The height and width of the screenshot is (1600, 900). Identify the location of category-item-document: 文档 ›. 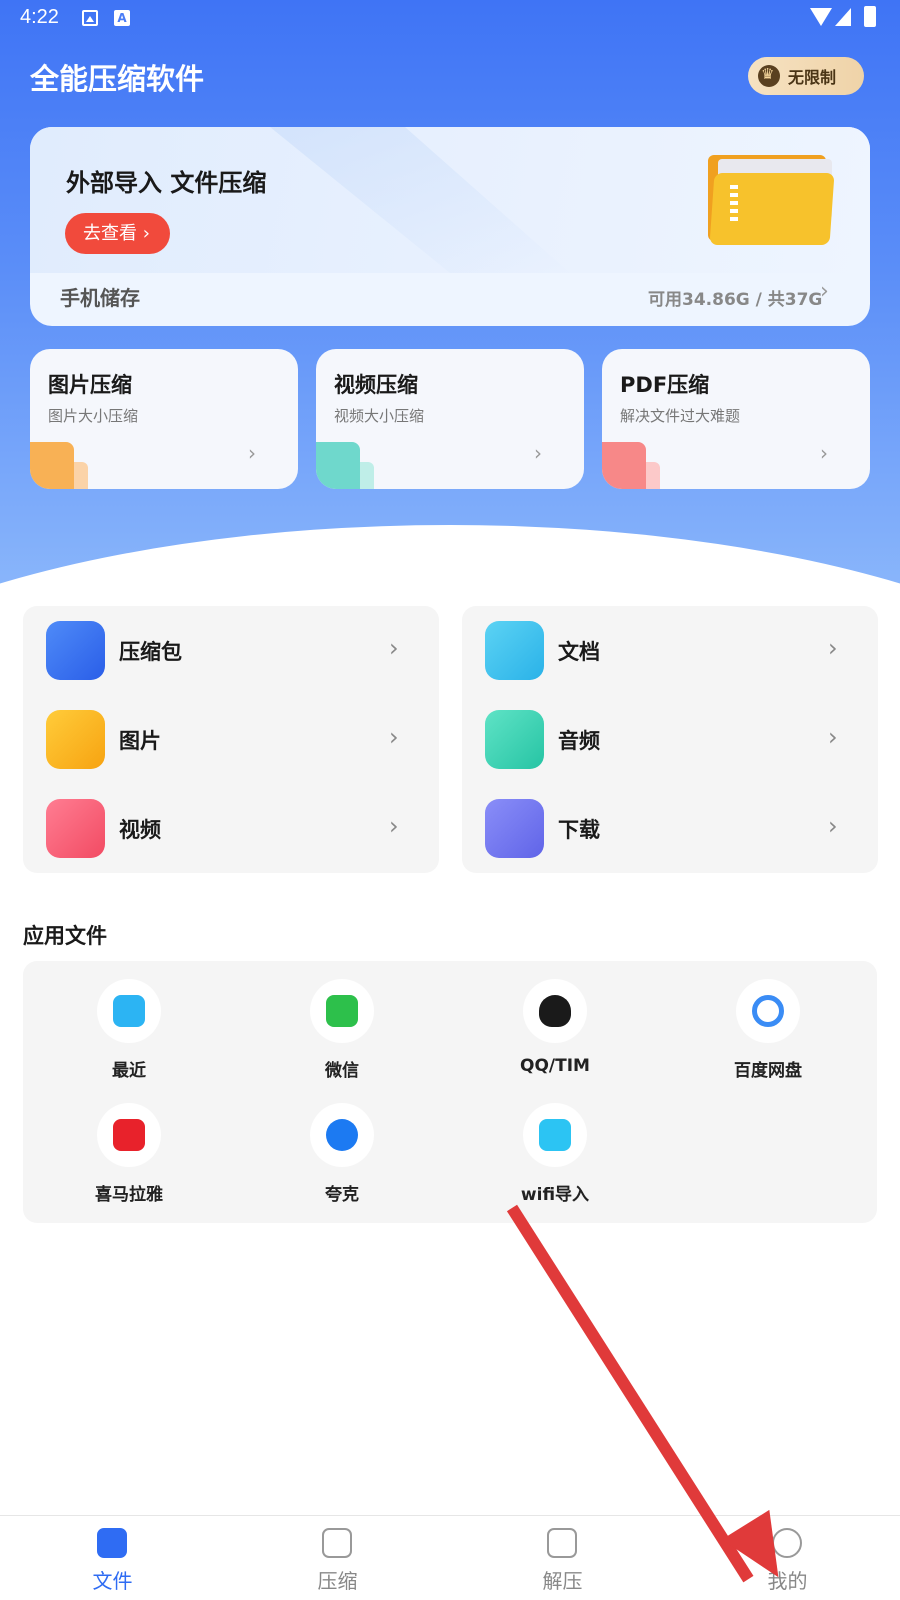
(670, 650).